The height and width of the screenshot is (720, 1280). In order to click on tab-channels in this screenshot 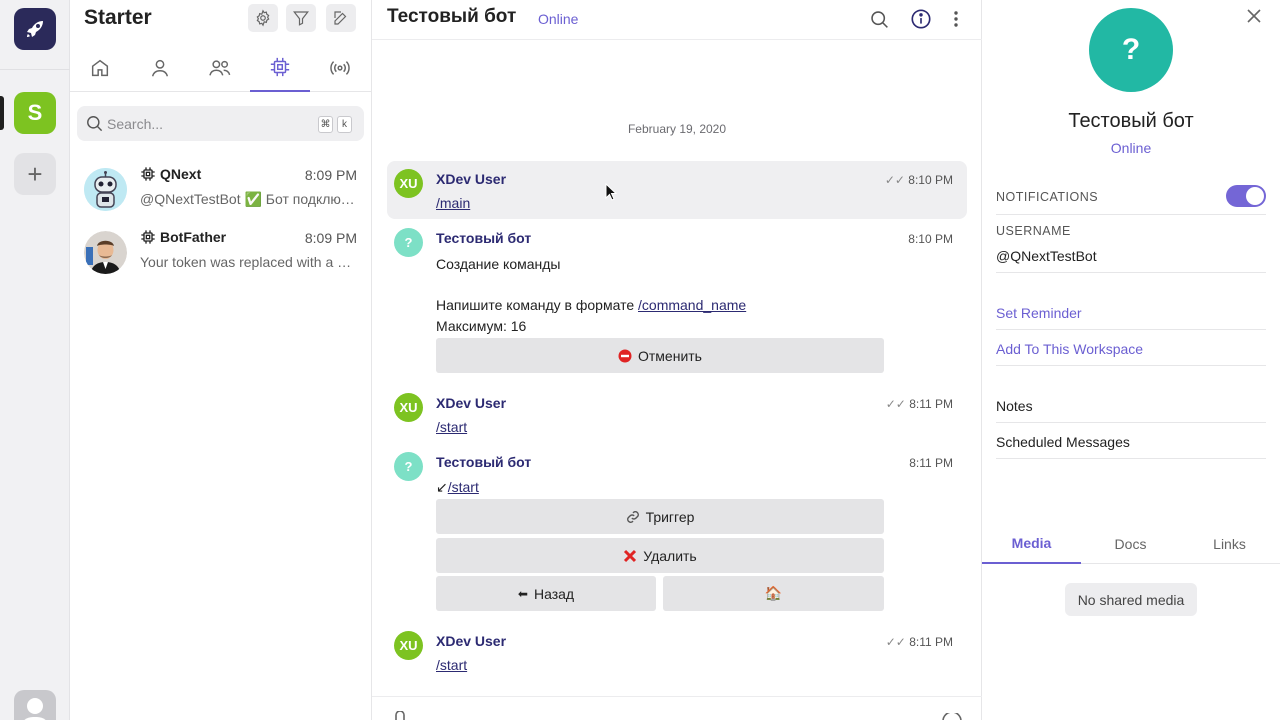, I will do `click(340, 68)`.